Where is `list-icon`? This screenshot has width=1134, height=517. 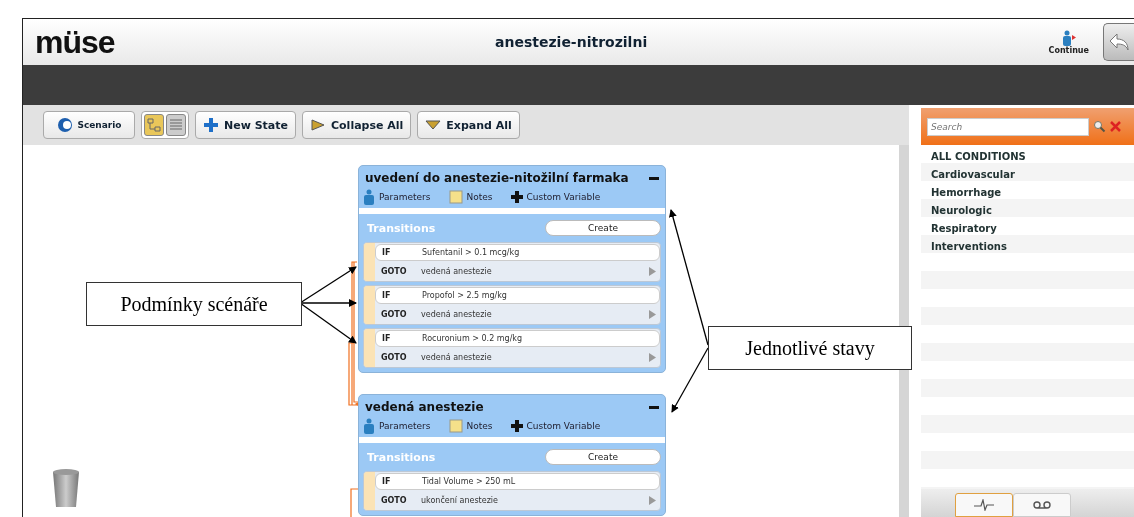 list-icon is located at coordinates (176, 125).